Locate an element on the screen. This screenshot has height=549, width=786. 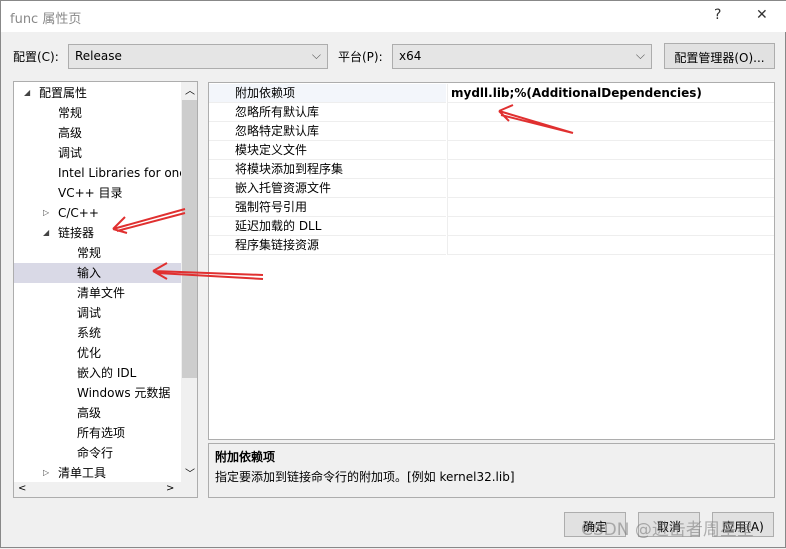
arrow-to-linker is located at coordinates (149, 221).